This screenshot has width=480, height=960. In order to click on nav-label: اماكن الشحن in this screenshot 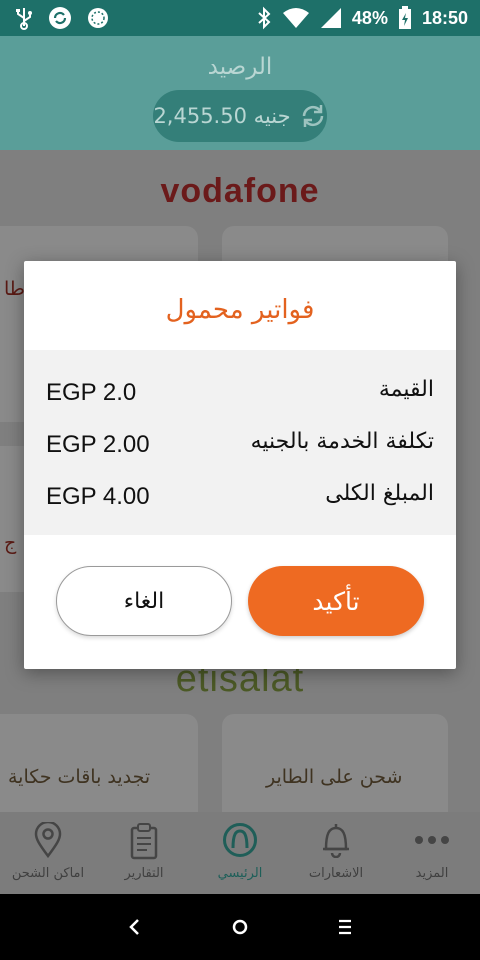, I will do `click(48, 873)`.